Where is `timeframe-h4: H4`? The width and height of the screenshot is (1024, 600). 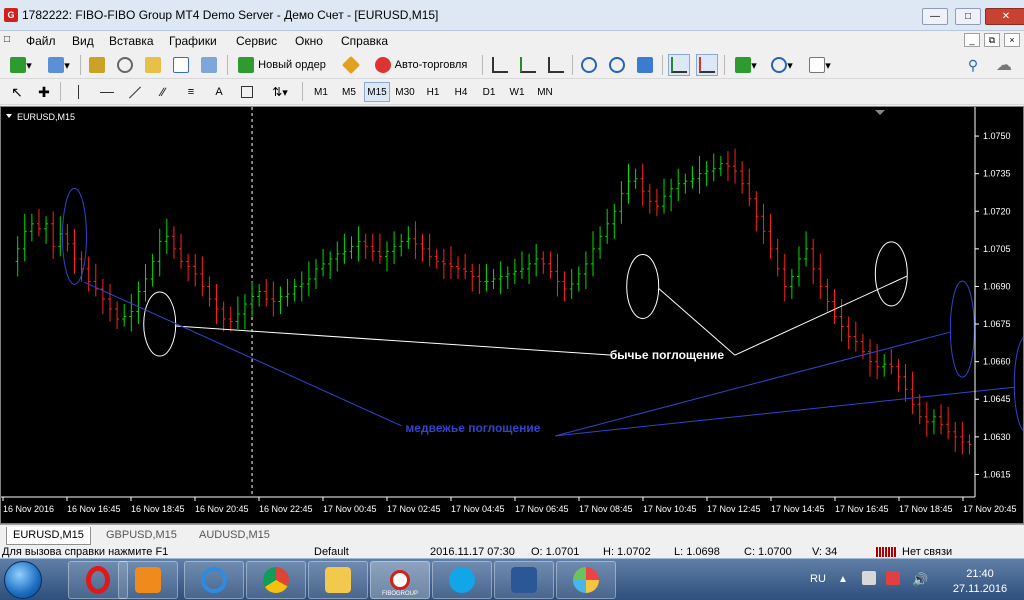 timeframe-h4: H4 is located at coordinates (461, 92).